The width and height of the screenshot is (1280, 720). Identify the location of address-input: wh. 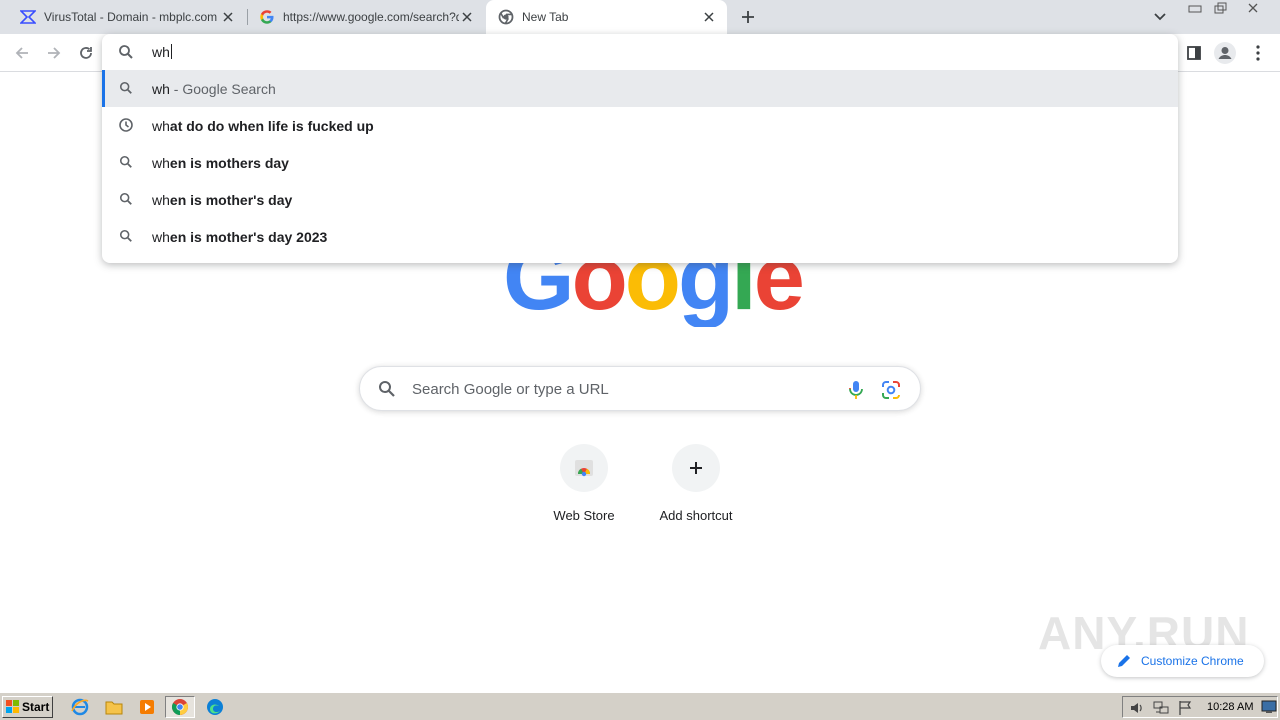
(162, 52).